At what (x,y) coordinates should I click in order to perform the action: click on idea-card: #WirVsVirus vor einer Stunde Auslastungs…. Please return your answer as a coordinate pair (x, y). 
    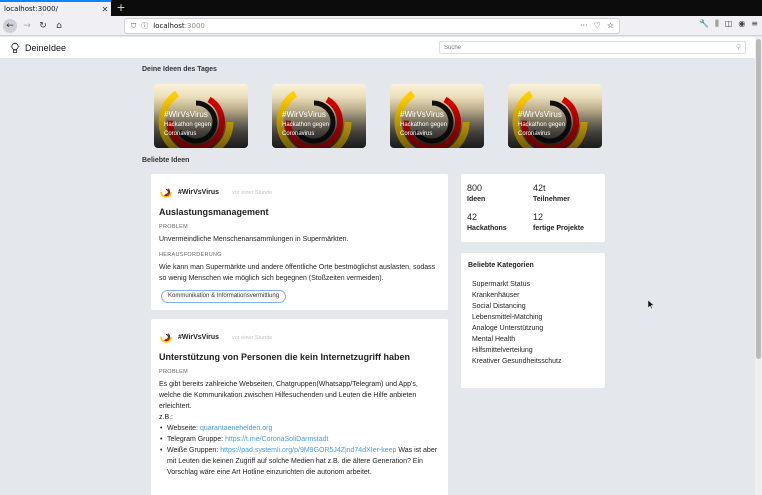
    Looking at the image, I should click on (299, 242).